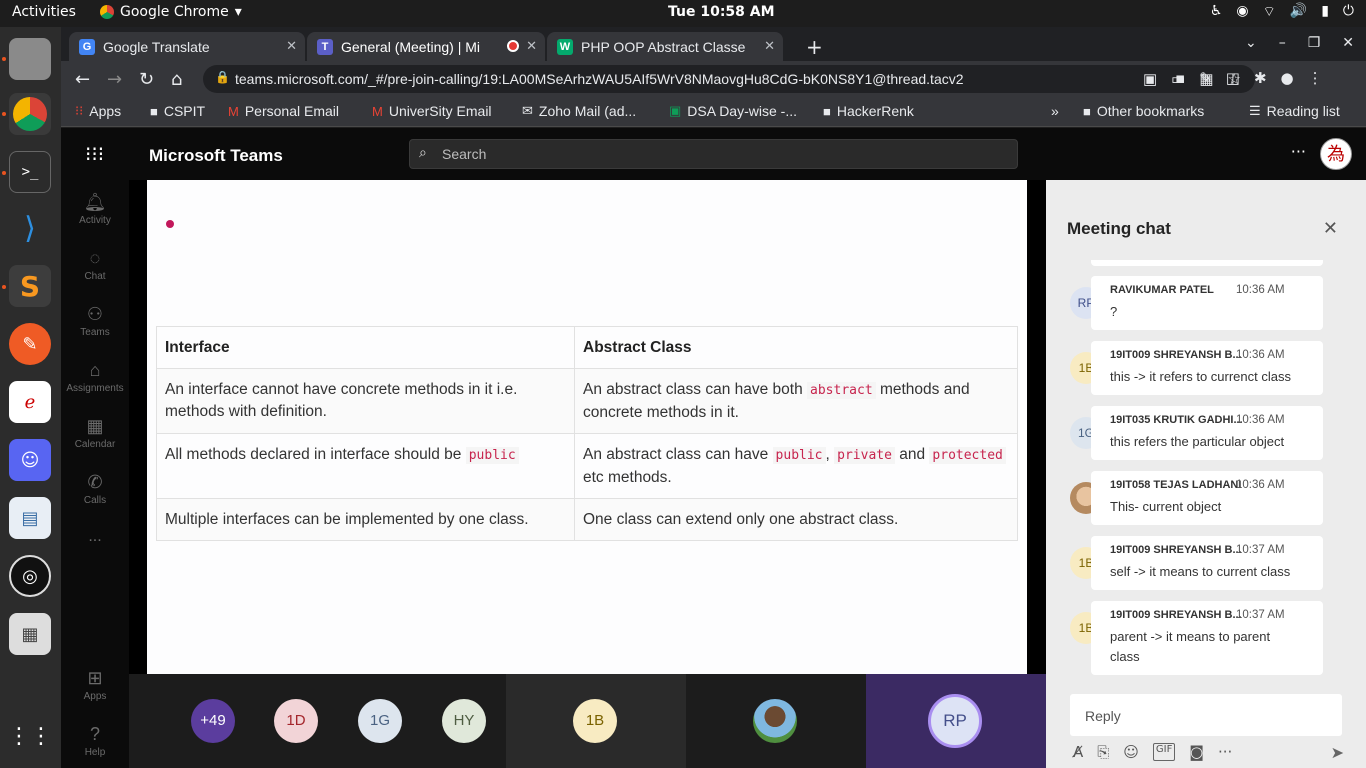  I want to click on puzzle-icon: ✱, so click(1260, 78).